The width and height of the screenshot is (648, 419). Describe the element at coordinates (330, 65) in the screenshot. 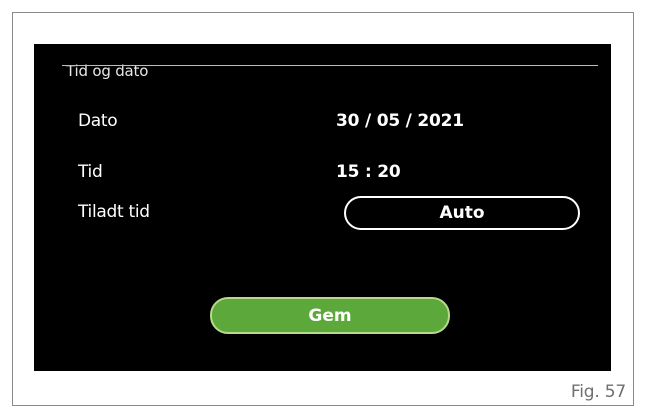

I see `title-divider` at that location.